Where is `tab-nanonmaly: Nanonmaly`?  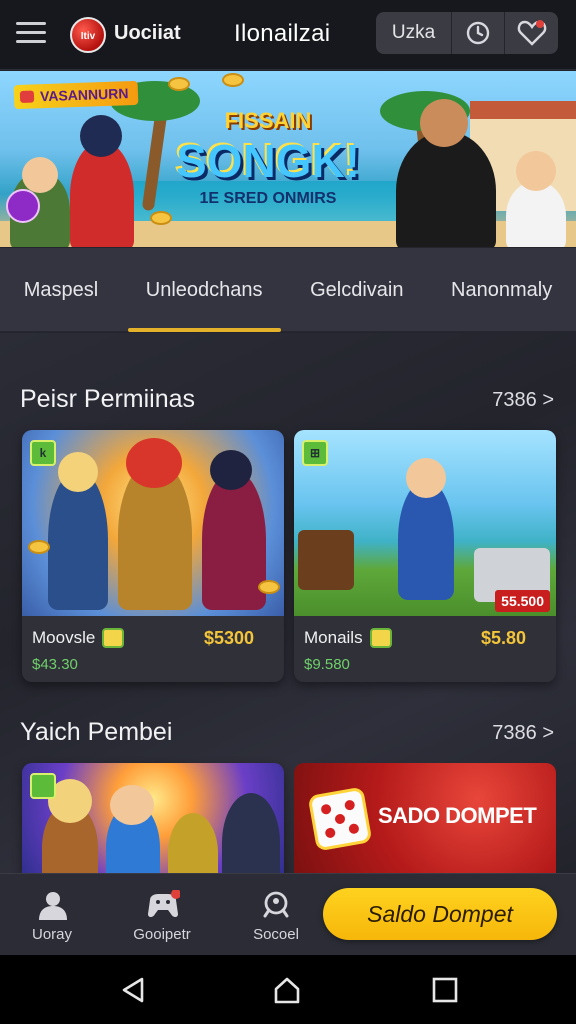
tab-nanonmaly: Nanonmaly is located at coordinates (501, 290).